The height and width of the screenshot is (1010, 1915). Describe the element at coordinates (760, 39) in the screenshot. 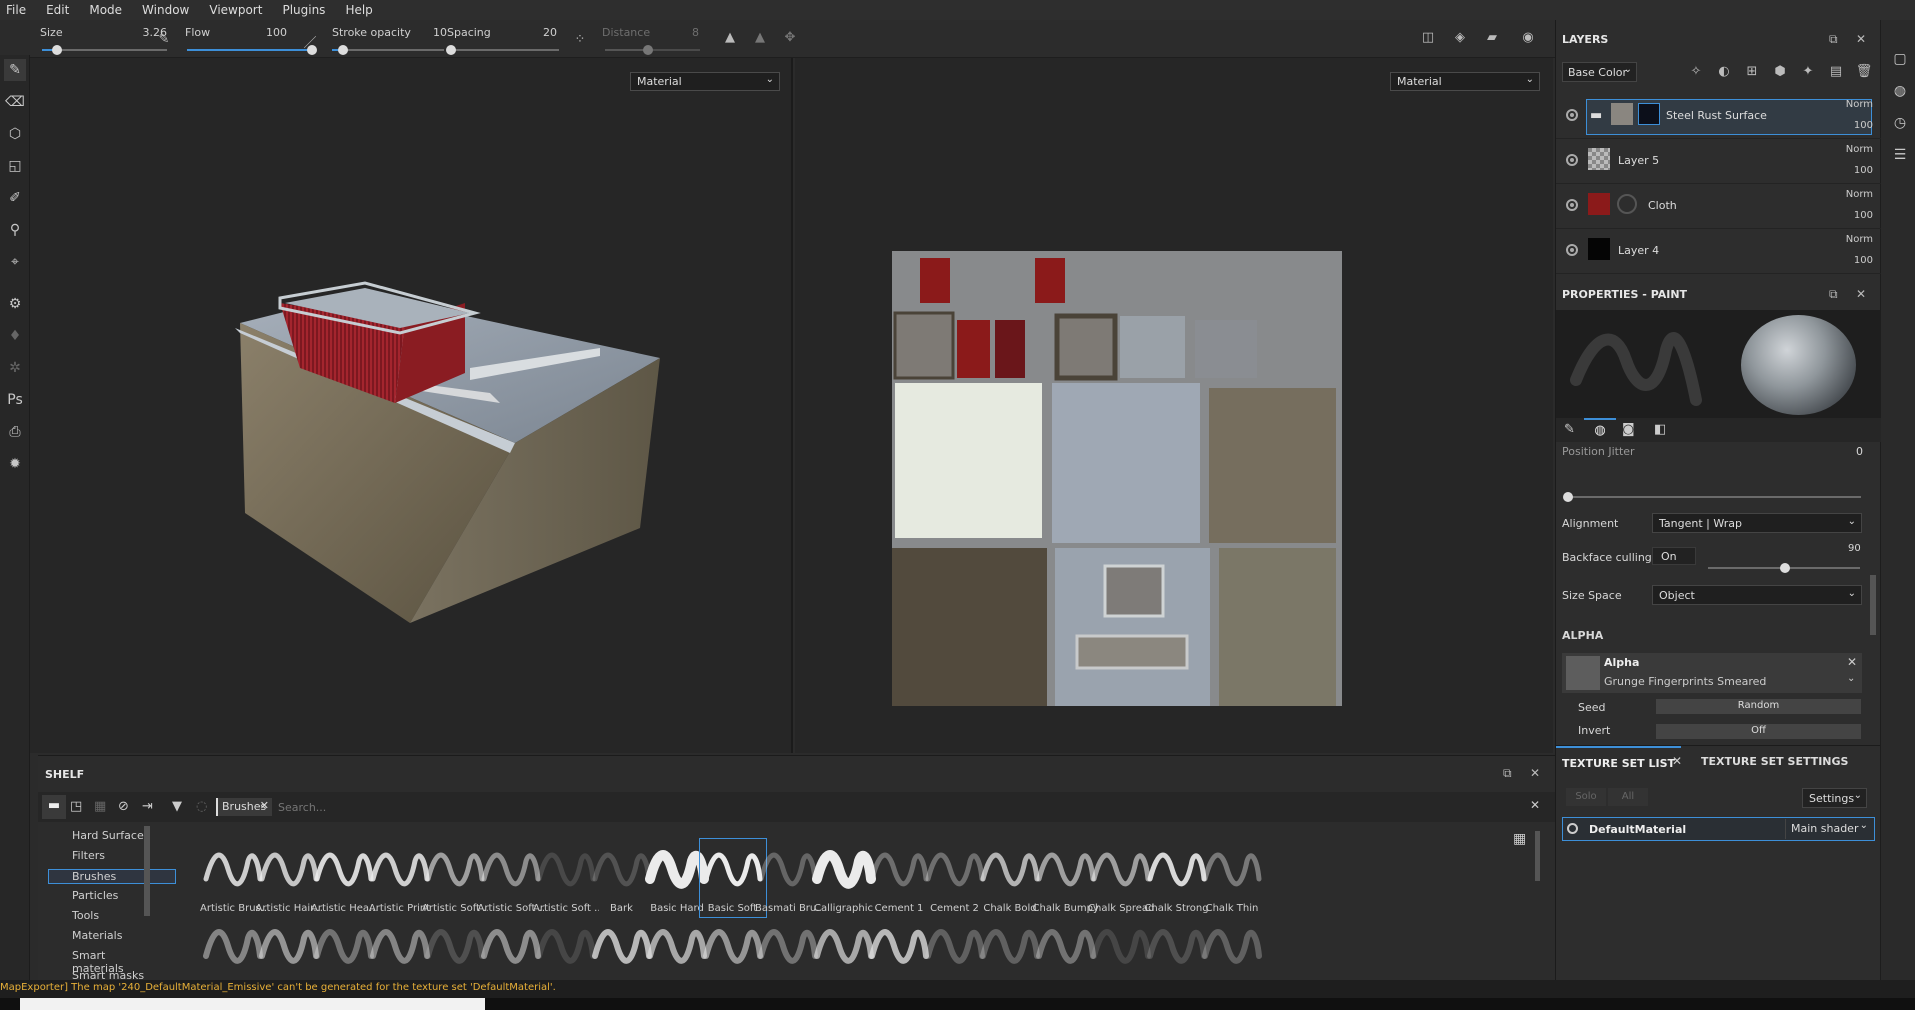

I see `symmetry-mirror-icon: ▲` at that location.